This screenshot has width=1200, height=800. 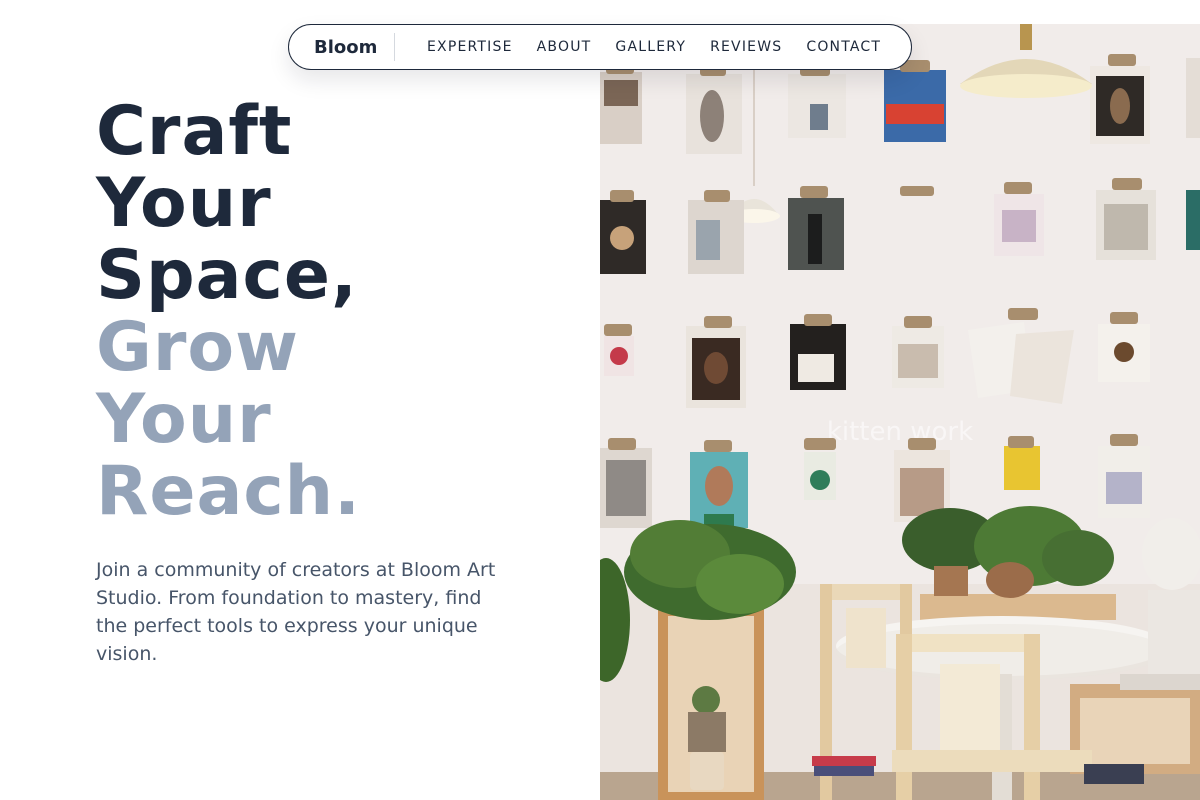 What do you see at coordinates (650, 47) in the screenshot?
I see `nav-link-gallery: GALLERY` at bounding box center [650, 47].